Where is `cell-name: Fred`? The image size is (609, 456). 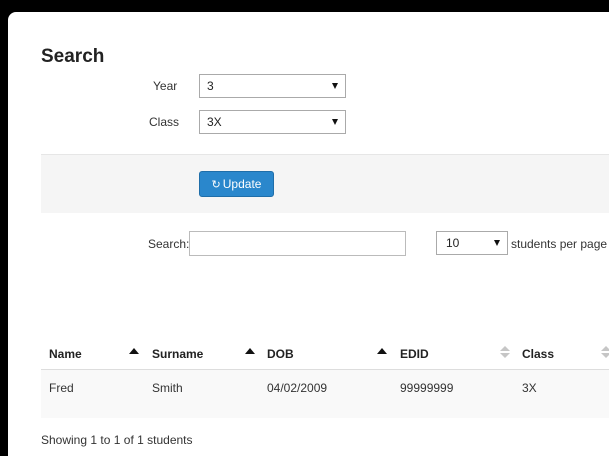 cell-name: Fred is located at coordinates (61, 388).